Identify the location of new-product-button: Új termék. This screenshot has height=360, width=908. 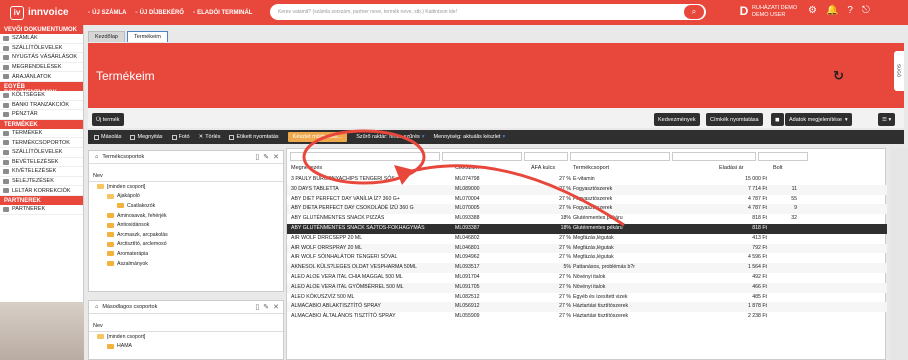
(108, 119).